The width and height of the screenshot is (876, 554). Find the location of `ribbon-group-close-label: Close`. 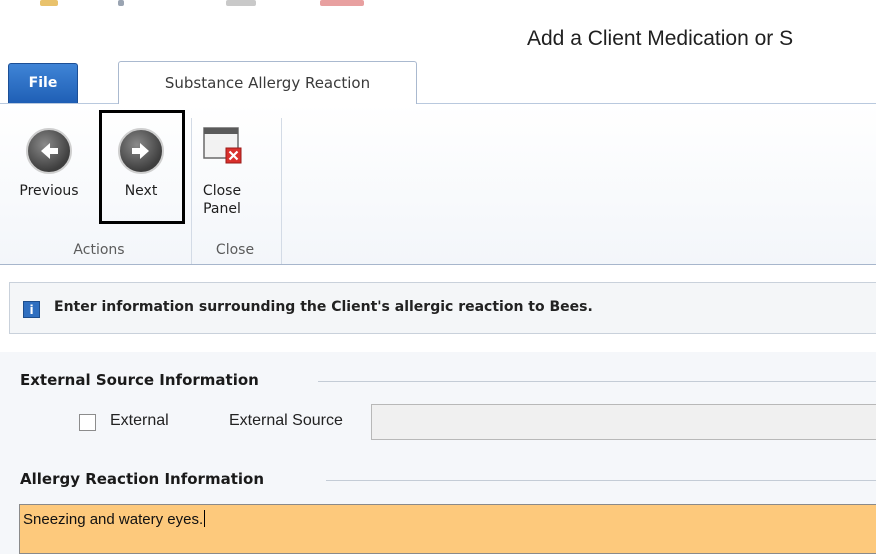

ribbon-group-close-label: Close is located at coordinates (235, 250).